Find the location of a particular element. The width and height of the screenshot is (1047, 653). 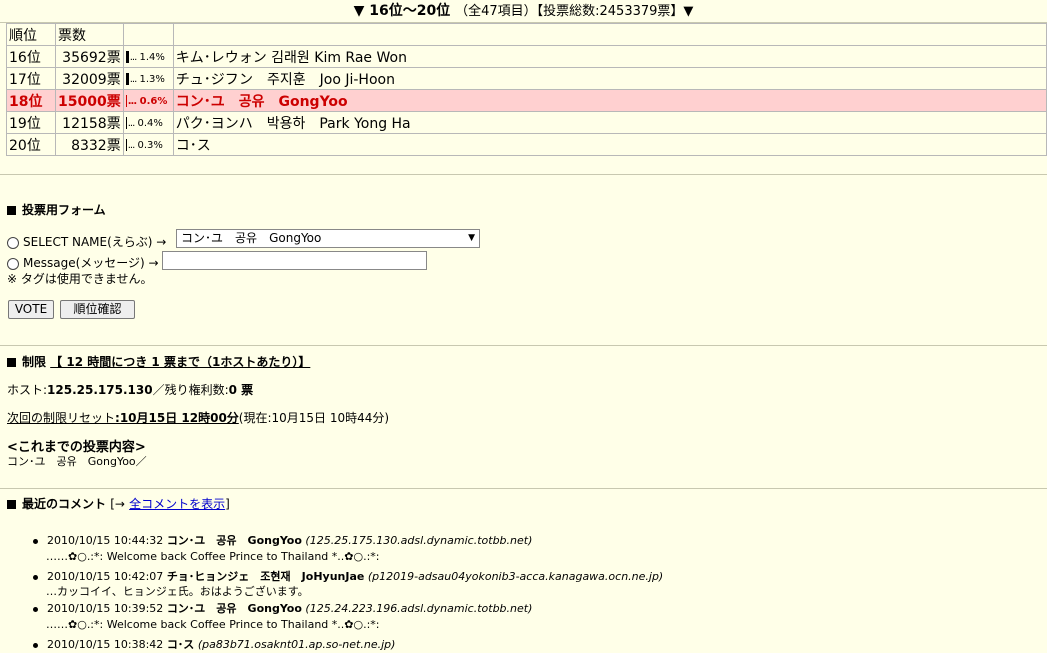

comments-heading: 最近のコメント [→ 全コメントを表示] is located at coordinates (118, 503).